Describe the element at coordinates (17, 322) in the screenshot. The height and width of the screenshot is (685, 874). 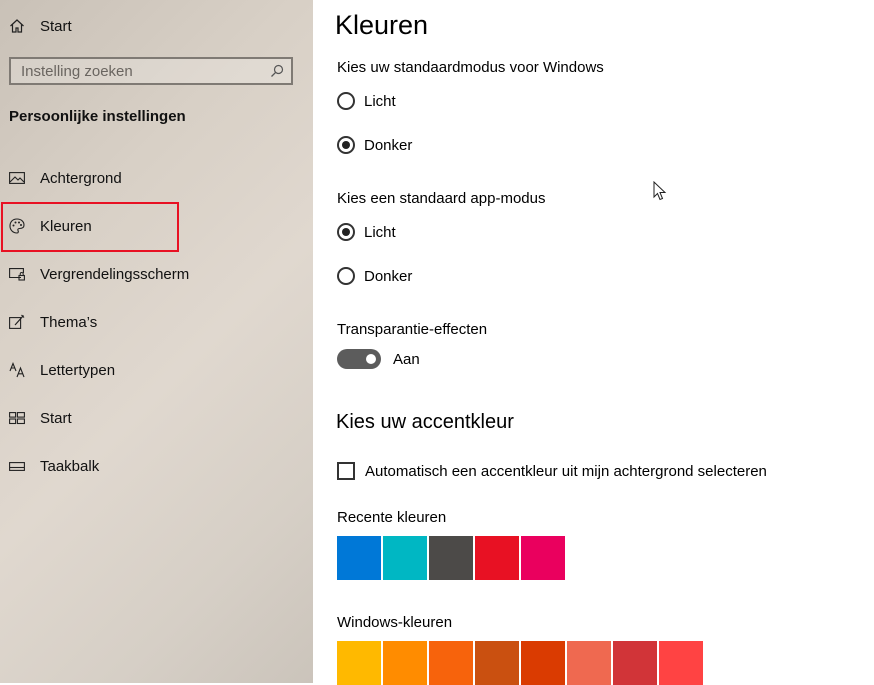
I see `themes-icon` at that location.